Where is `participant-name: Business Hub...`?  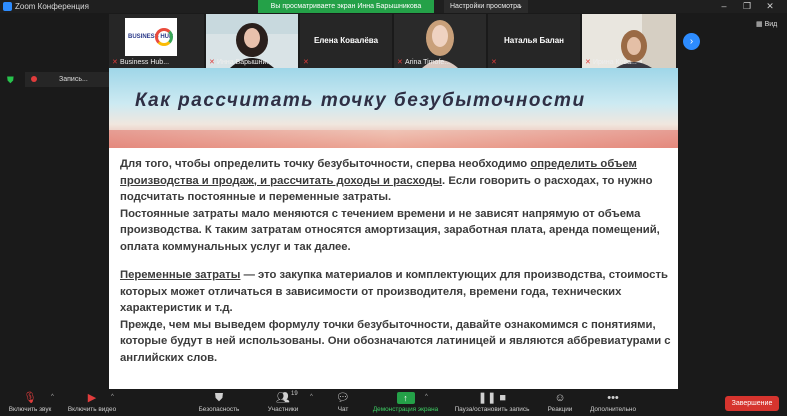
participant-name: Business Hub... is located at coordinates (145, 62).